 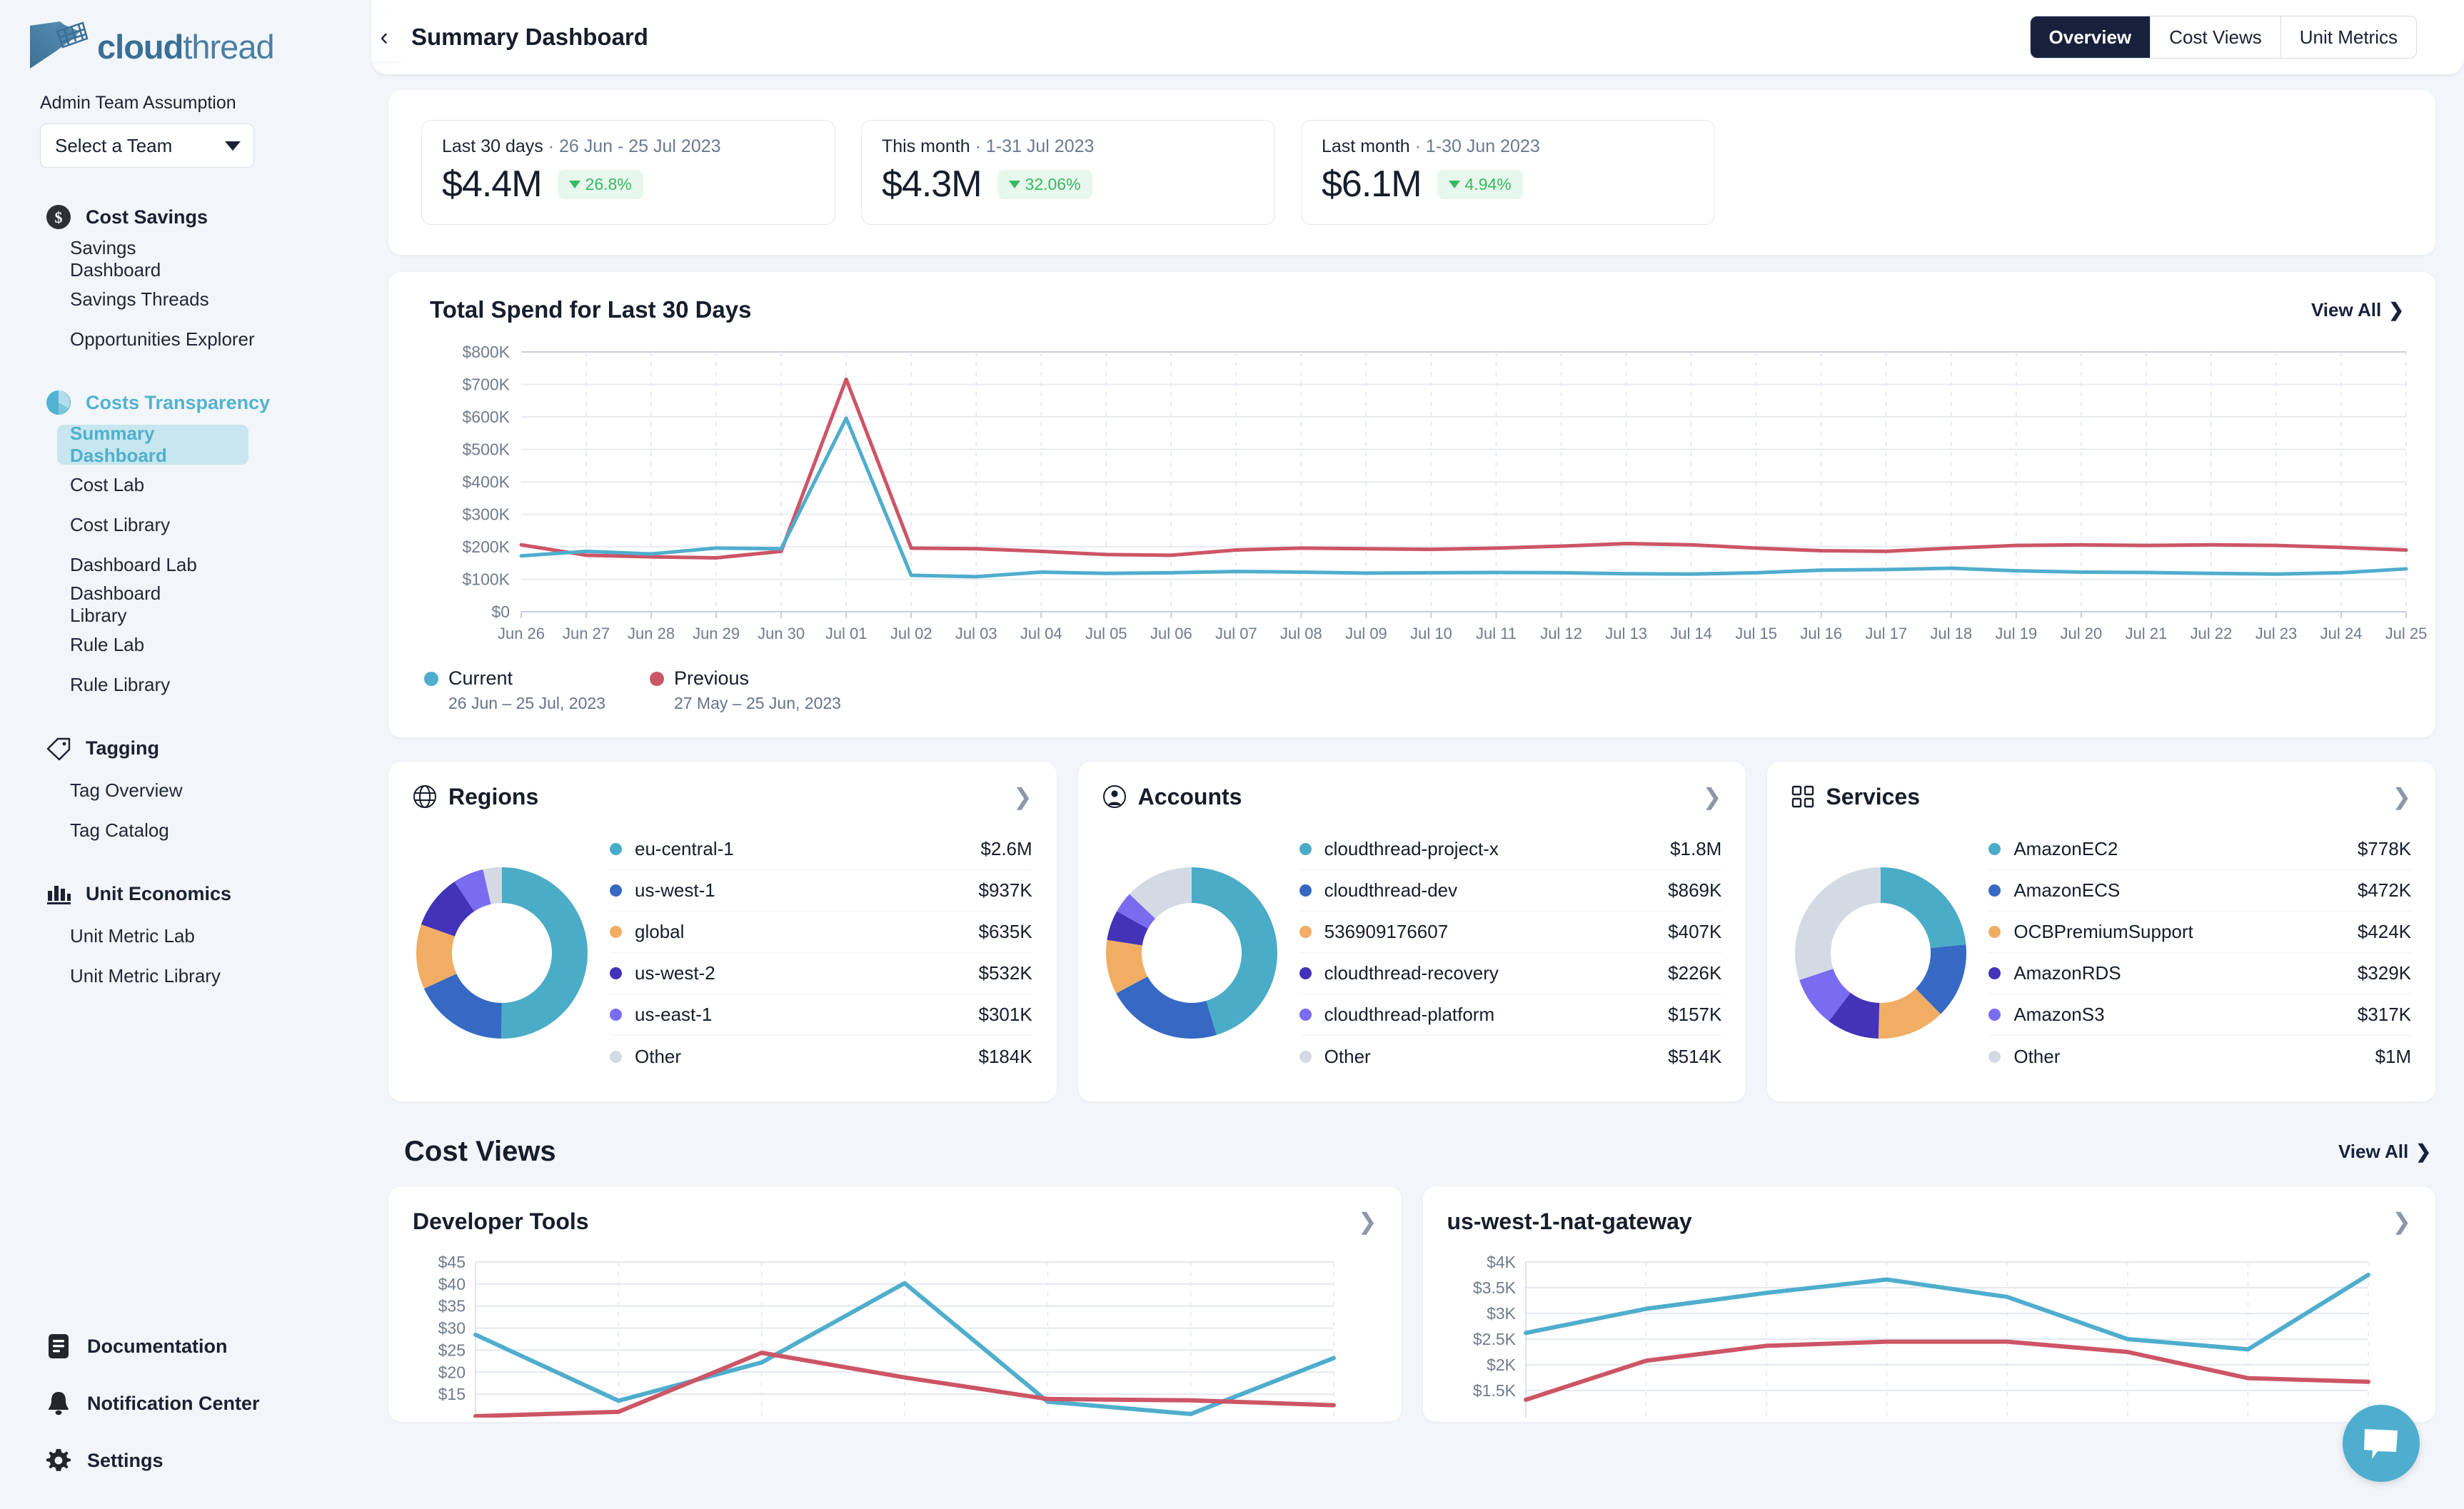 I want to click on svg-text: $400K, so click(x=486, y=482).